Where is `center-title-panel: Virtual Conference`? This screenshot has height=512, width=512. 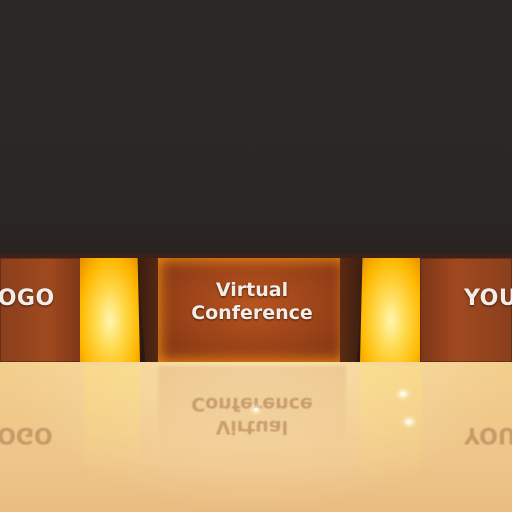 center-title-panel: Virtual Conference is located at coordinates (252, 310).